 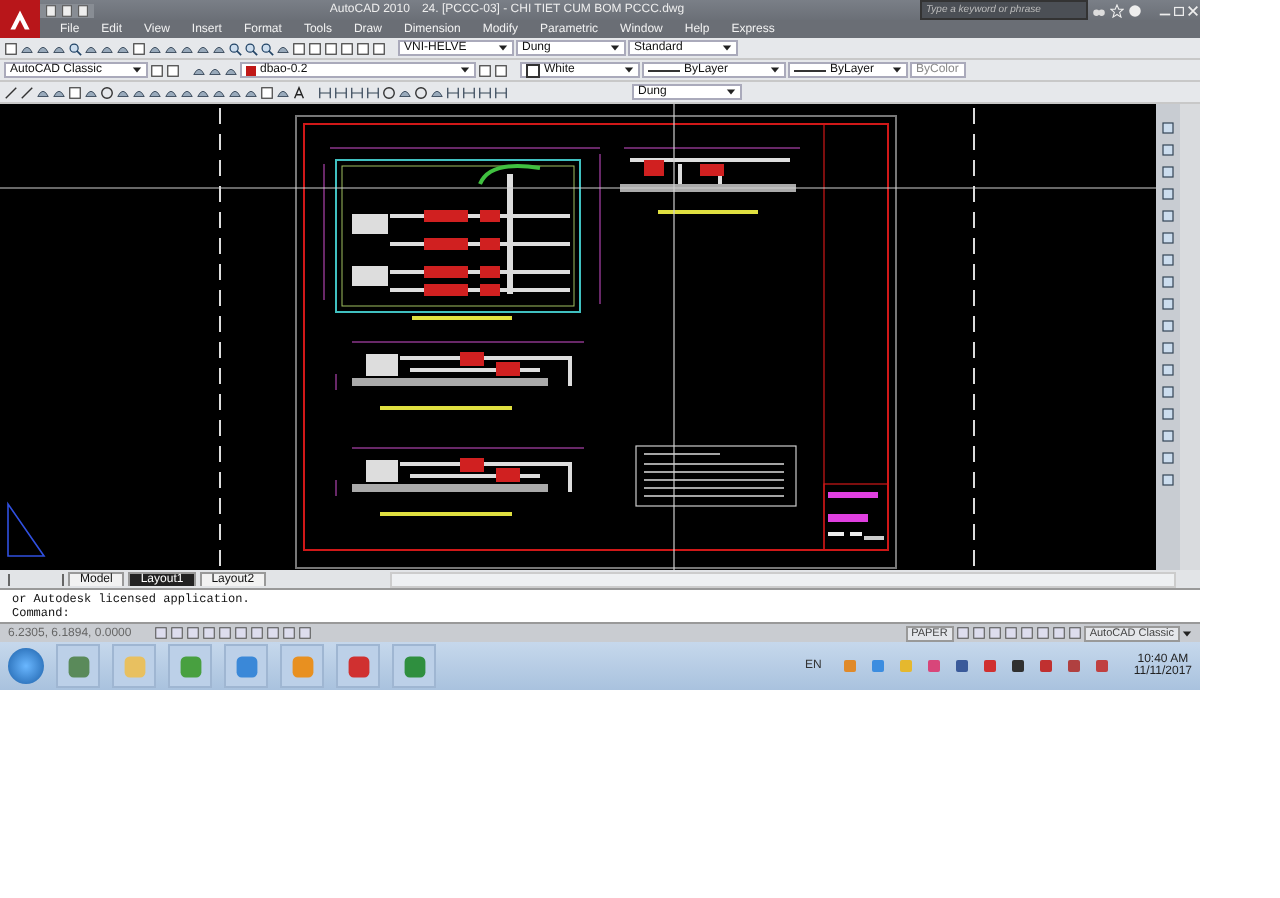 I want to click on horizontal-scrollbar, so click(x=783, y=579).